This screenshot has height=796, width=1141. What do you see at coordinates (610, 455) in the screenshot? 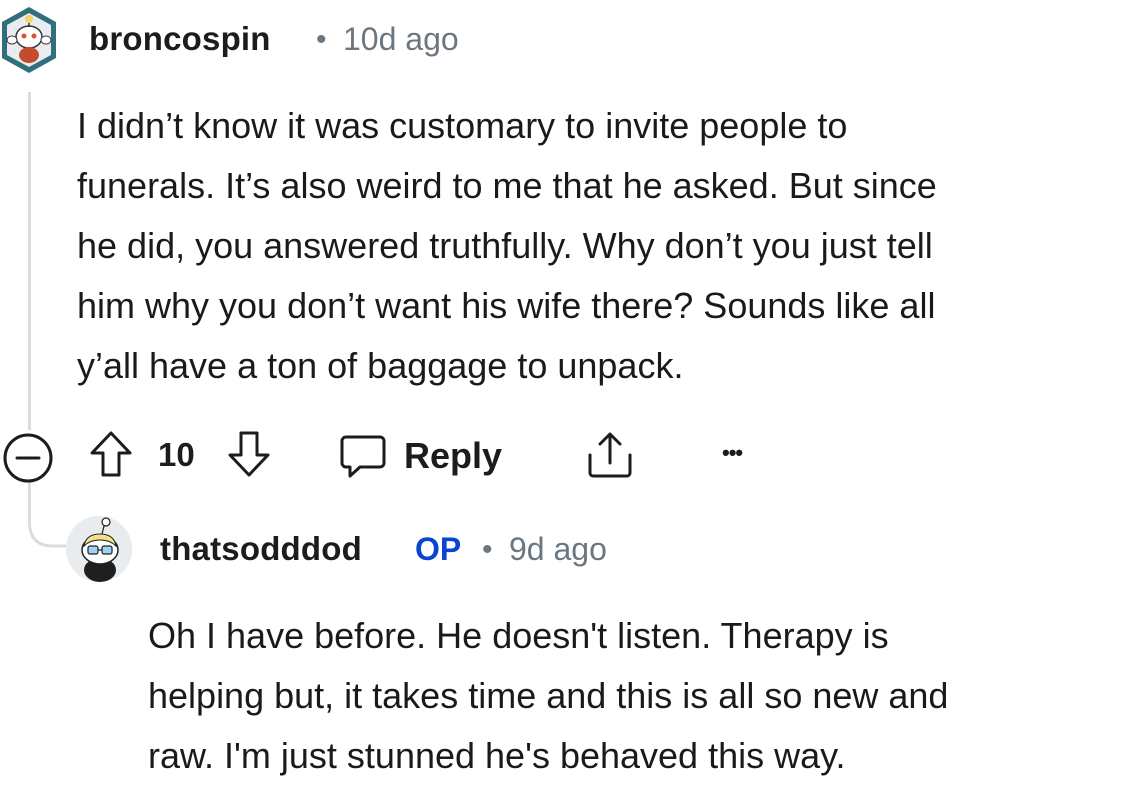
I see `share-icon` at bounding box center [610, 455].